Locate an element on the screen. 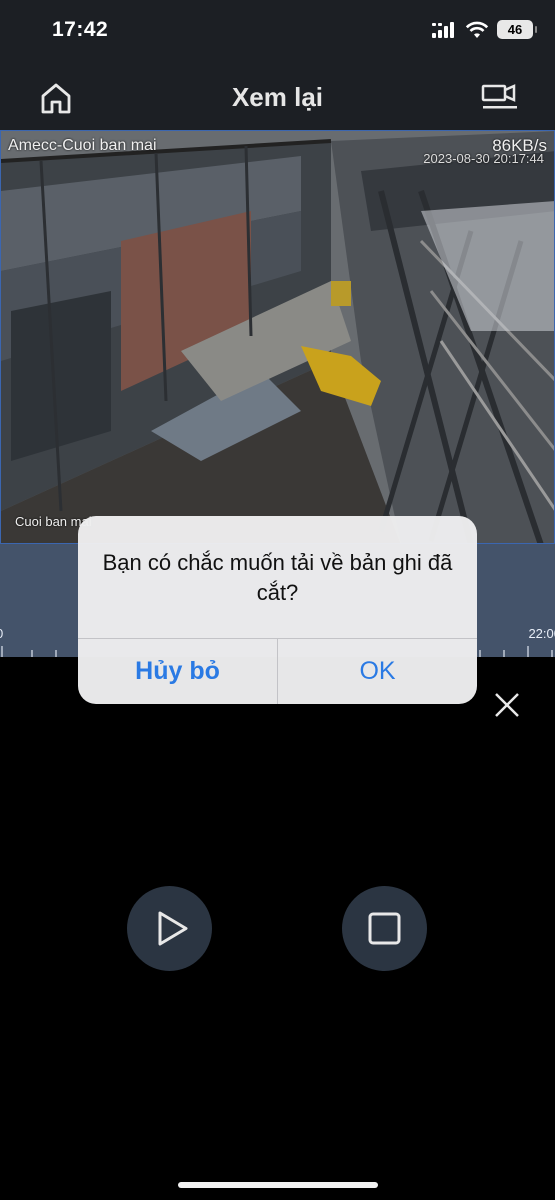 This screenshot has width=555, height=1200. signal-icon is located at coordinates (443, 29).